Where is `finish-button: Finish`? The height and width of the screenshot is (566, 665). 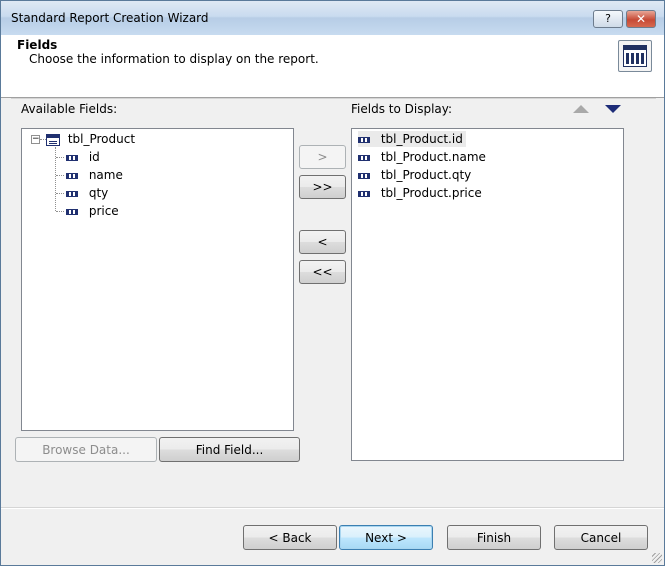
finish-button: Finish is located at coordinates (494, 537).